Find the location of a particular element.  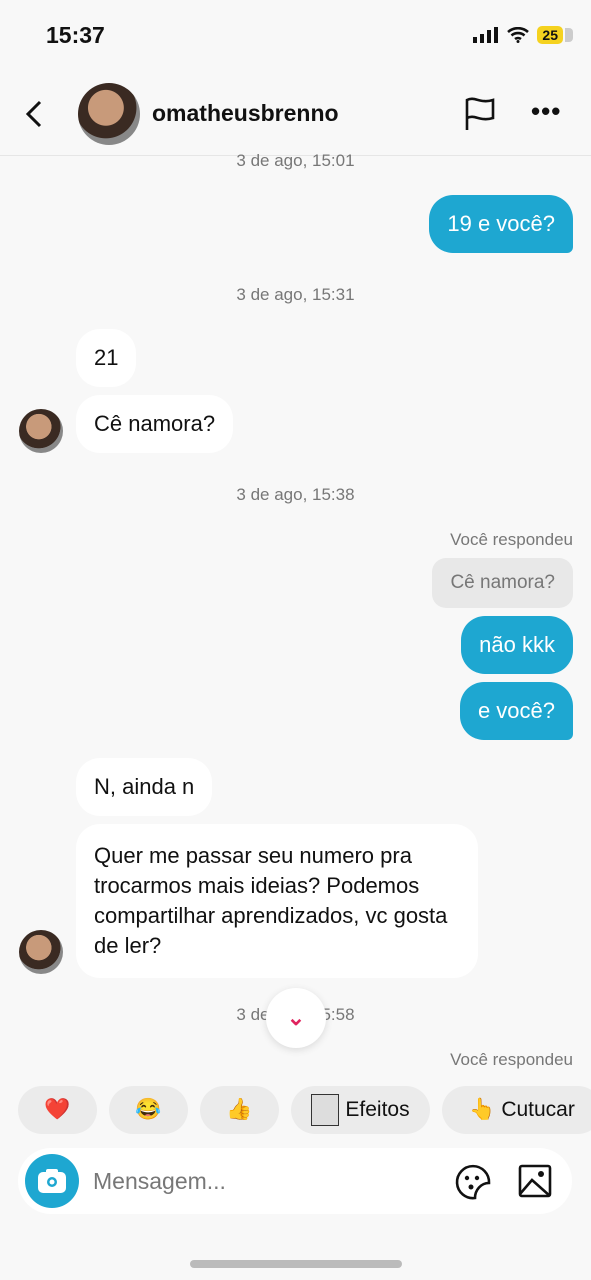

scroll-to-bottom-button: ⌄ is located at coordinates (296, 1018).